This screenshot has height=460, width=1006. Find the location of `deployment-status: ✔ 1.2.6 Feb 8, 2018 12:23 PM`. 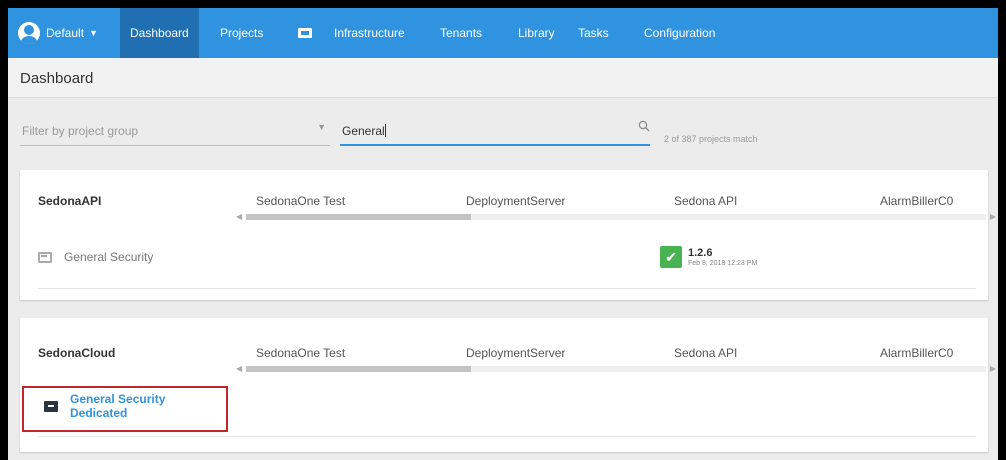

deployment-status: ✔ 1.2.6 Feb 8, 2018 12:23 PM is located at coordinates (708, 257).